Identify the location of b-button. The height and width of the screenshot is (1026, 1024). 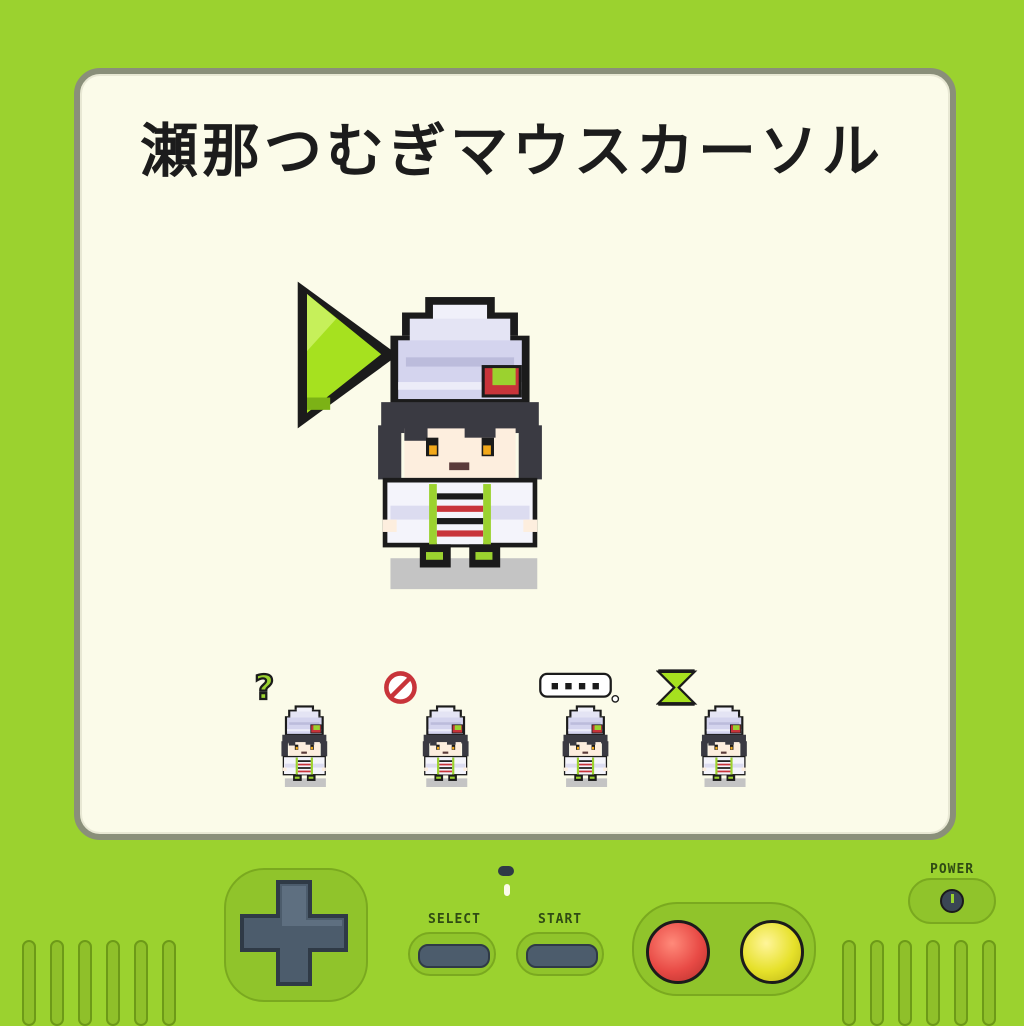
(772, 952).